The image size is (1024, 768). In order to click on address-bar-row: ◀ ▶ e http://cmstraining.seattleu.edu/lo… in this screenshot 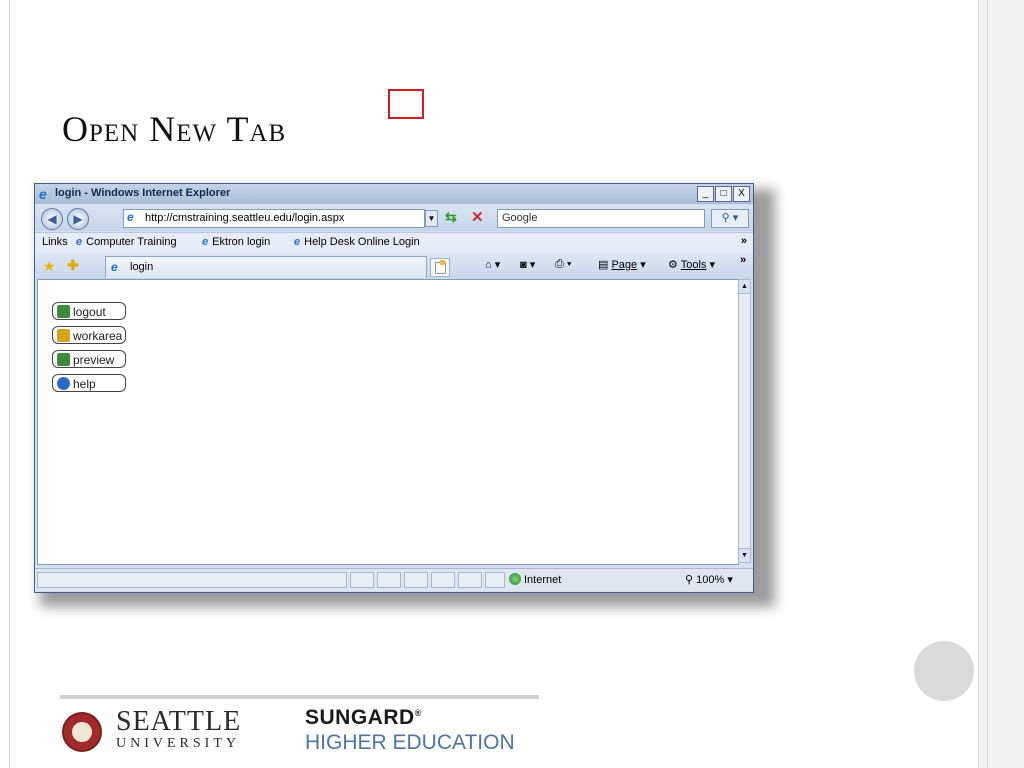, I will do `click(394, 218)`.